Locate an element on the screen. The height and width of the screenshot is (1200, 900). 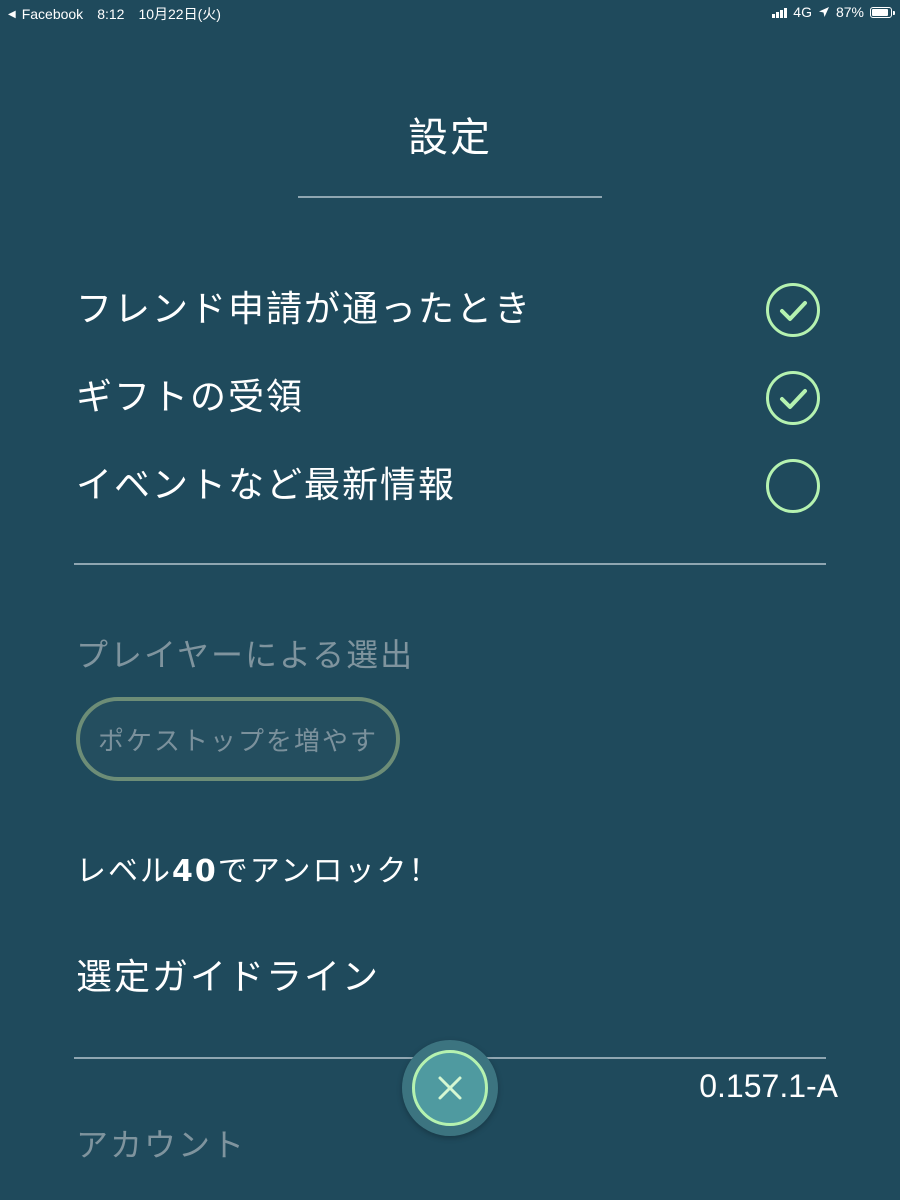
account-heading: アカウント is located at coordinates (161, 1145).